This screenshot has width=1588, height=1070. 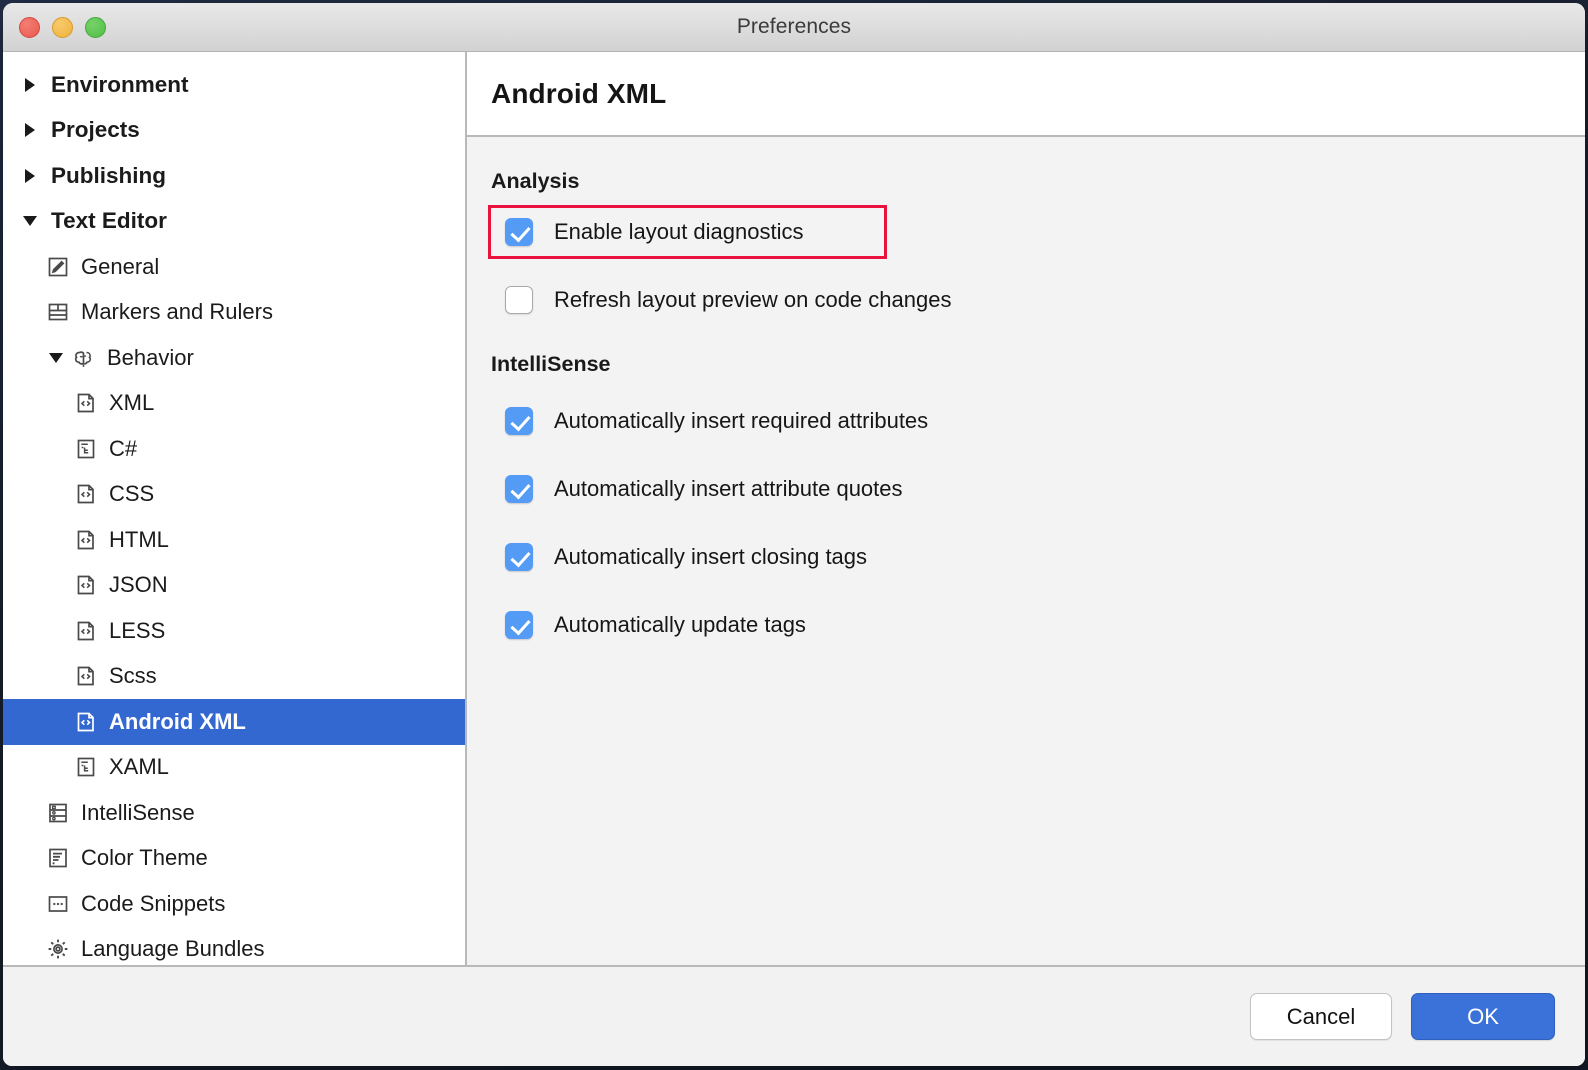 I want to click on checkbox-row: Refresh layout preview on code changes, so click(x=1026, y=300).